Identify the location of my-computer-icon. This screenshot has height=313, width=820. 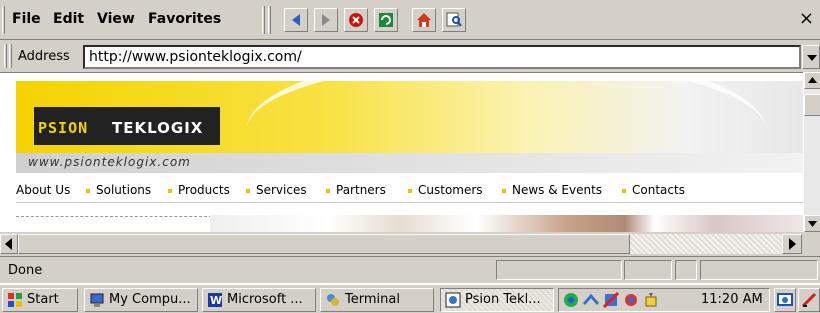
(97, 300).